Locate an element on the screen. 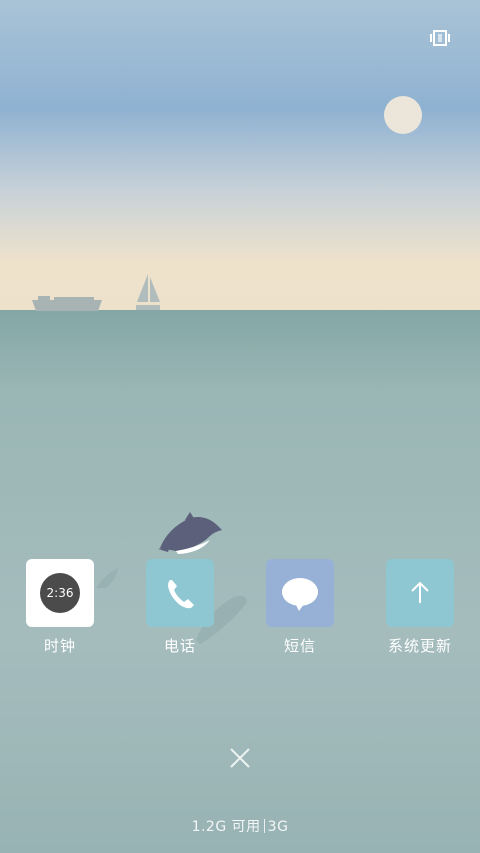 This screenshot has width=480, height=853. phone-glyph is located at coordinates (181, 594).